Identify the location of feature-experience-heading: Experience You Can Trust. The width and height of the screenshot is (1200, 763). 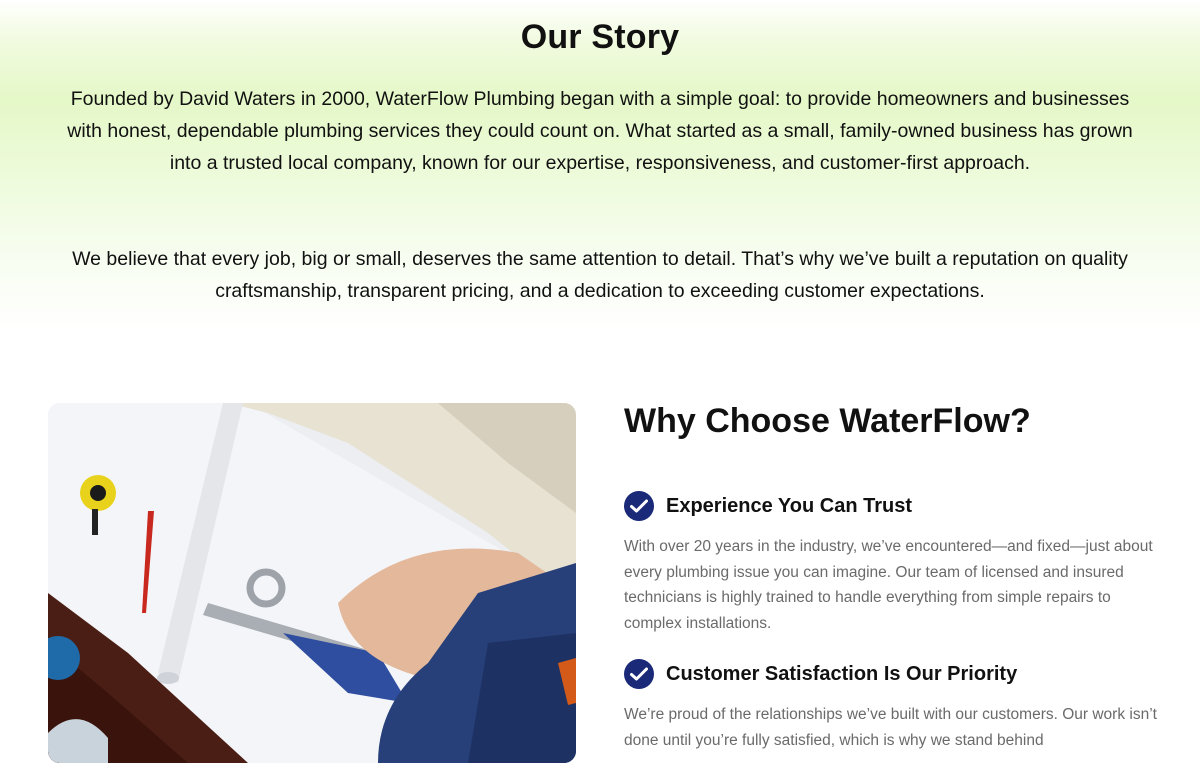
(768, 506).